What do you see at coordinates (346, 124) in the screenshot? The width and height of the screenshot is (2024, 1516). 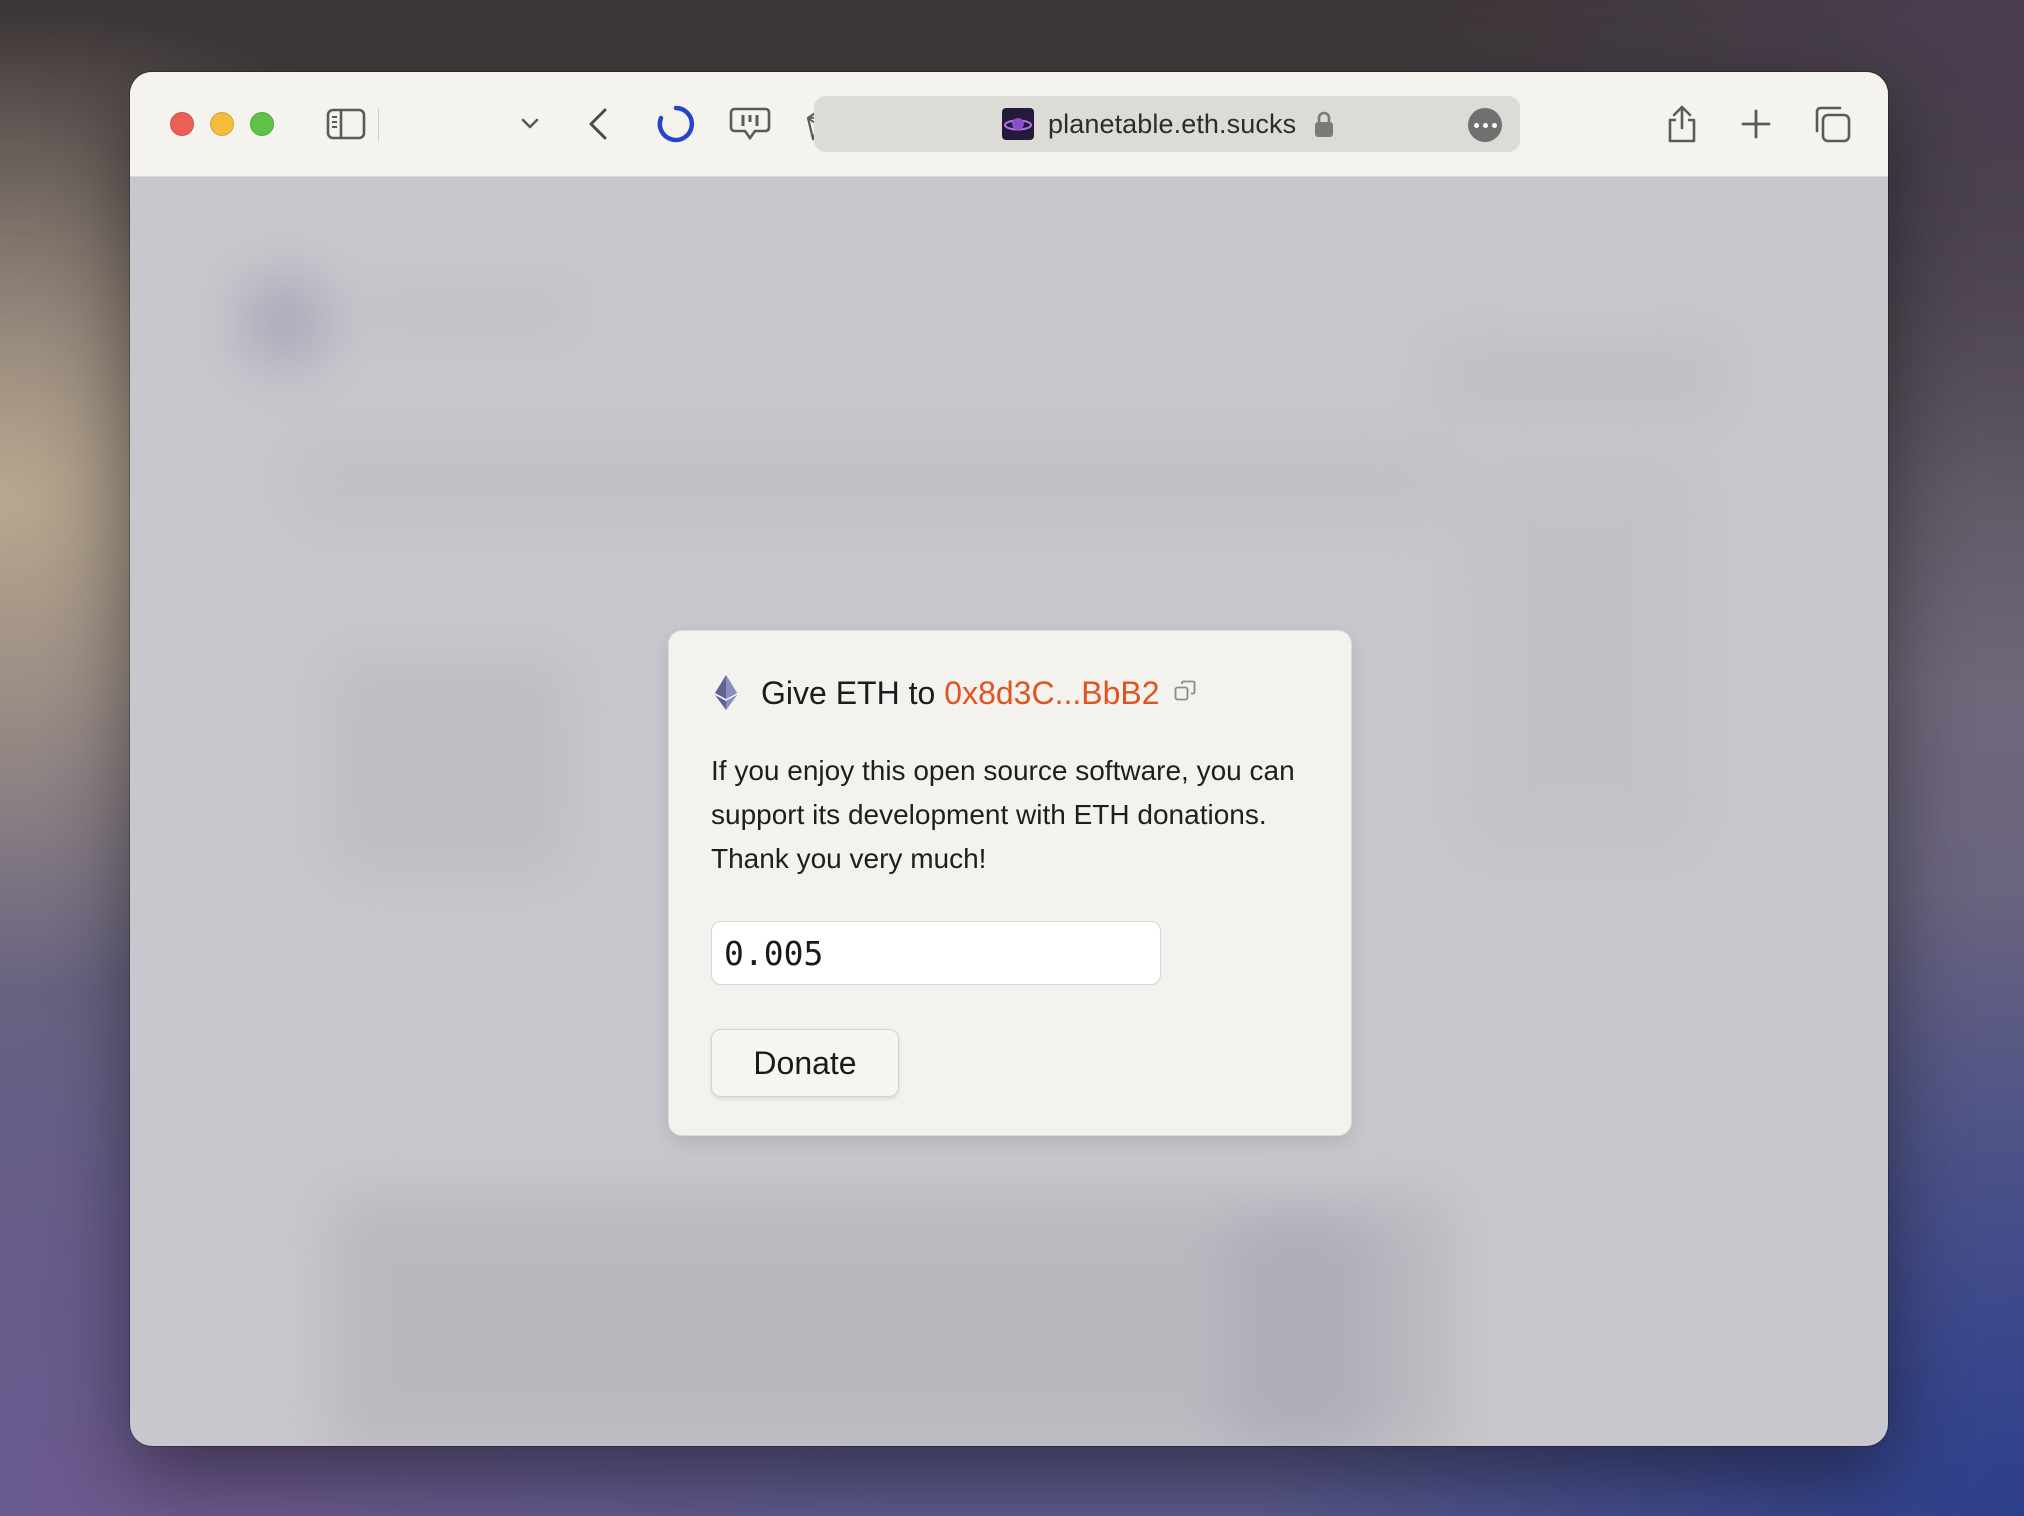 I see `sidebar-icon` at bounding box center [346, 124].